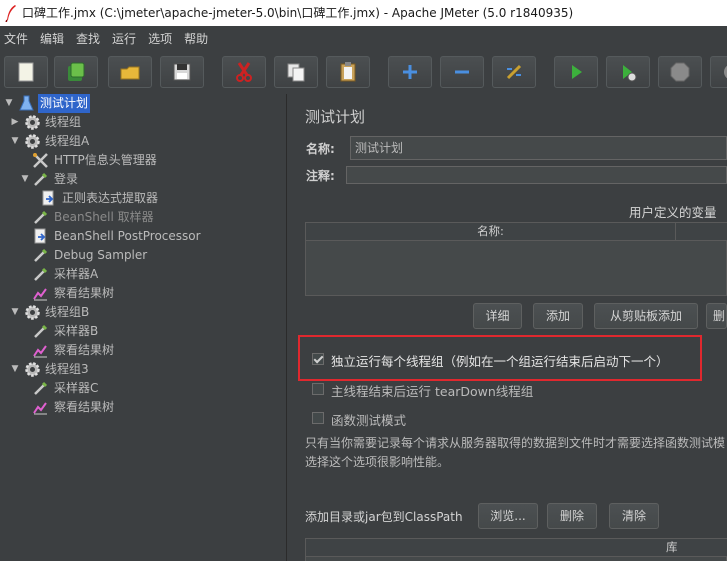 The image size is (727, 561). What do you see at coordinates (500, 361) in the screenshot?
I see `serial-thread-groups-label: 独立运行每个线程组（例如在一个组运行结束后启动下一个）` at bounding box center [500, 361].